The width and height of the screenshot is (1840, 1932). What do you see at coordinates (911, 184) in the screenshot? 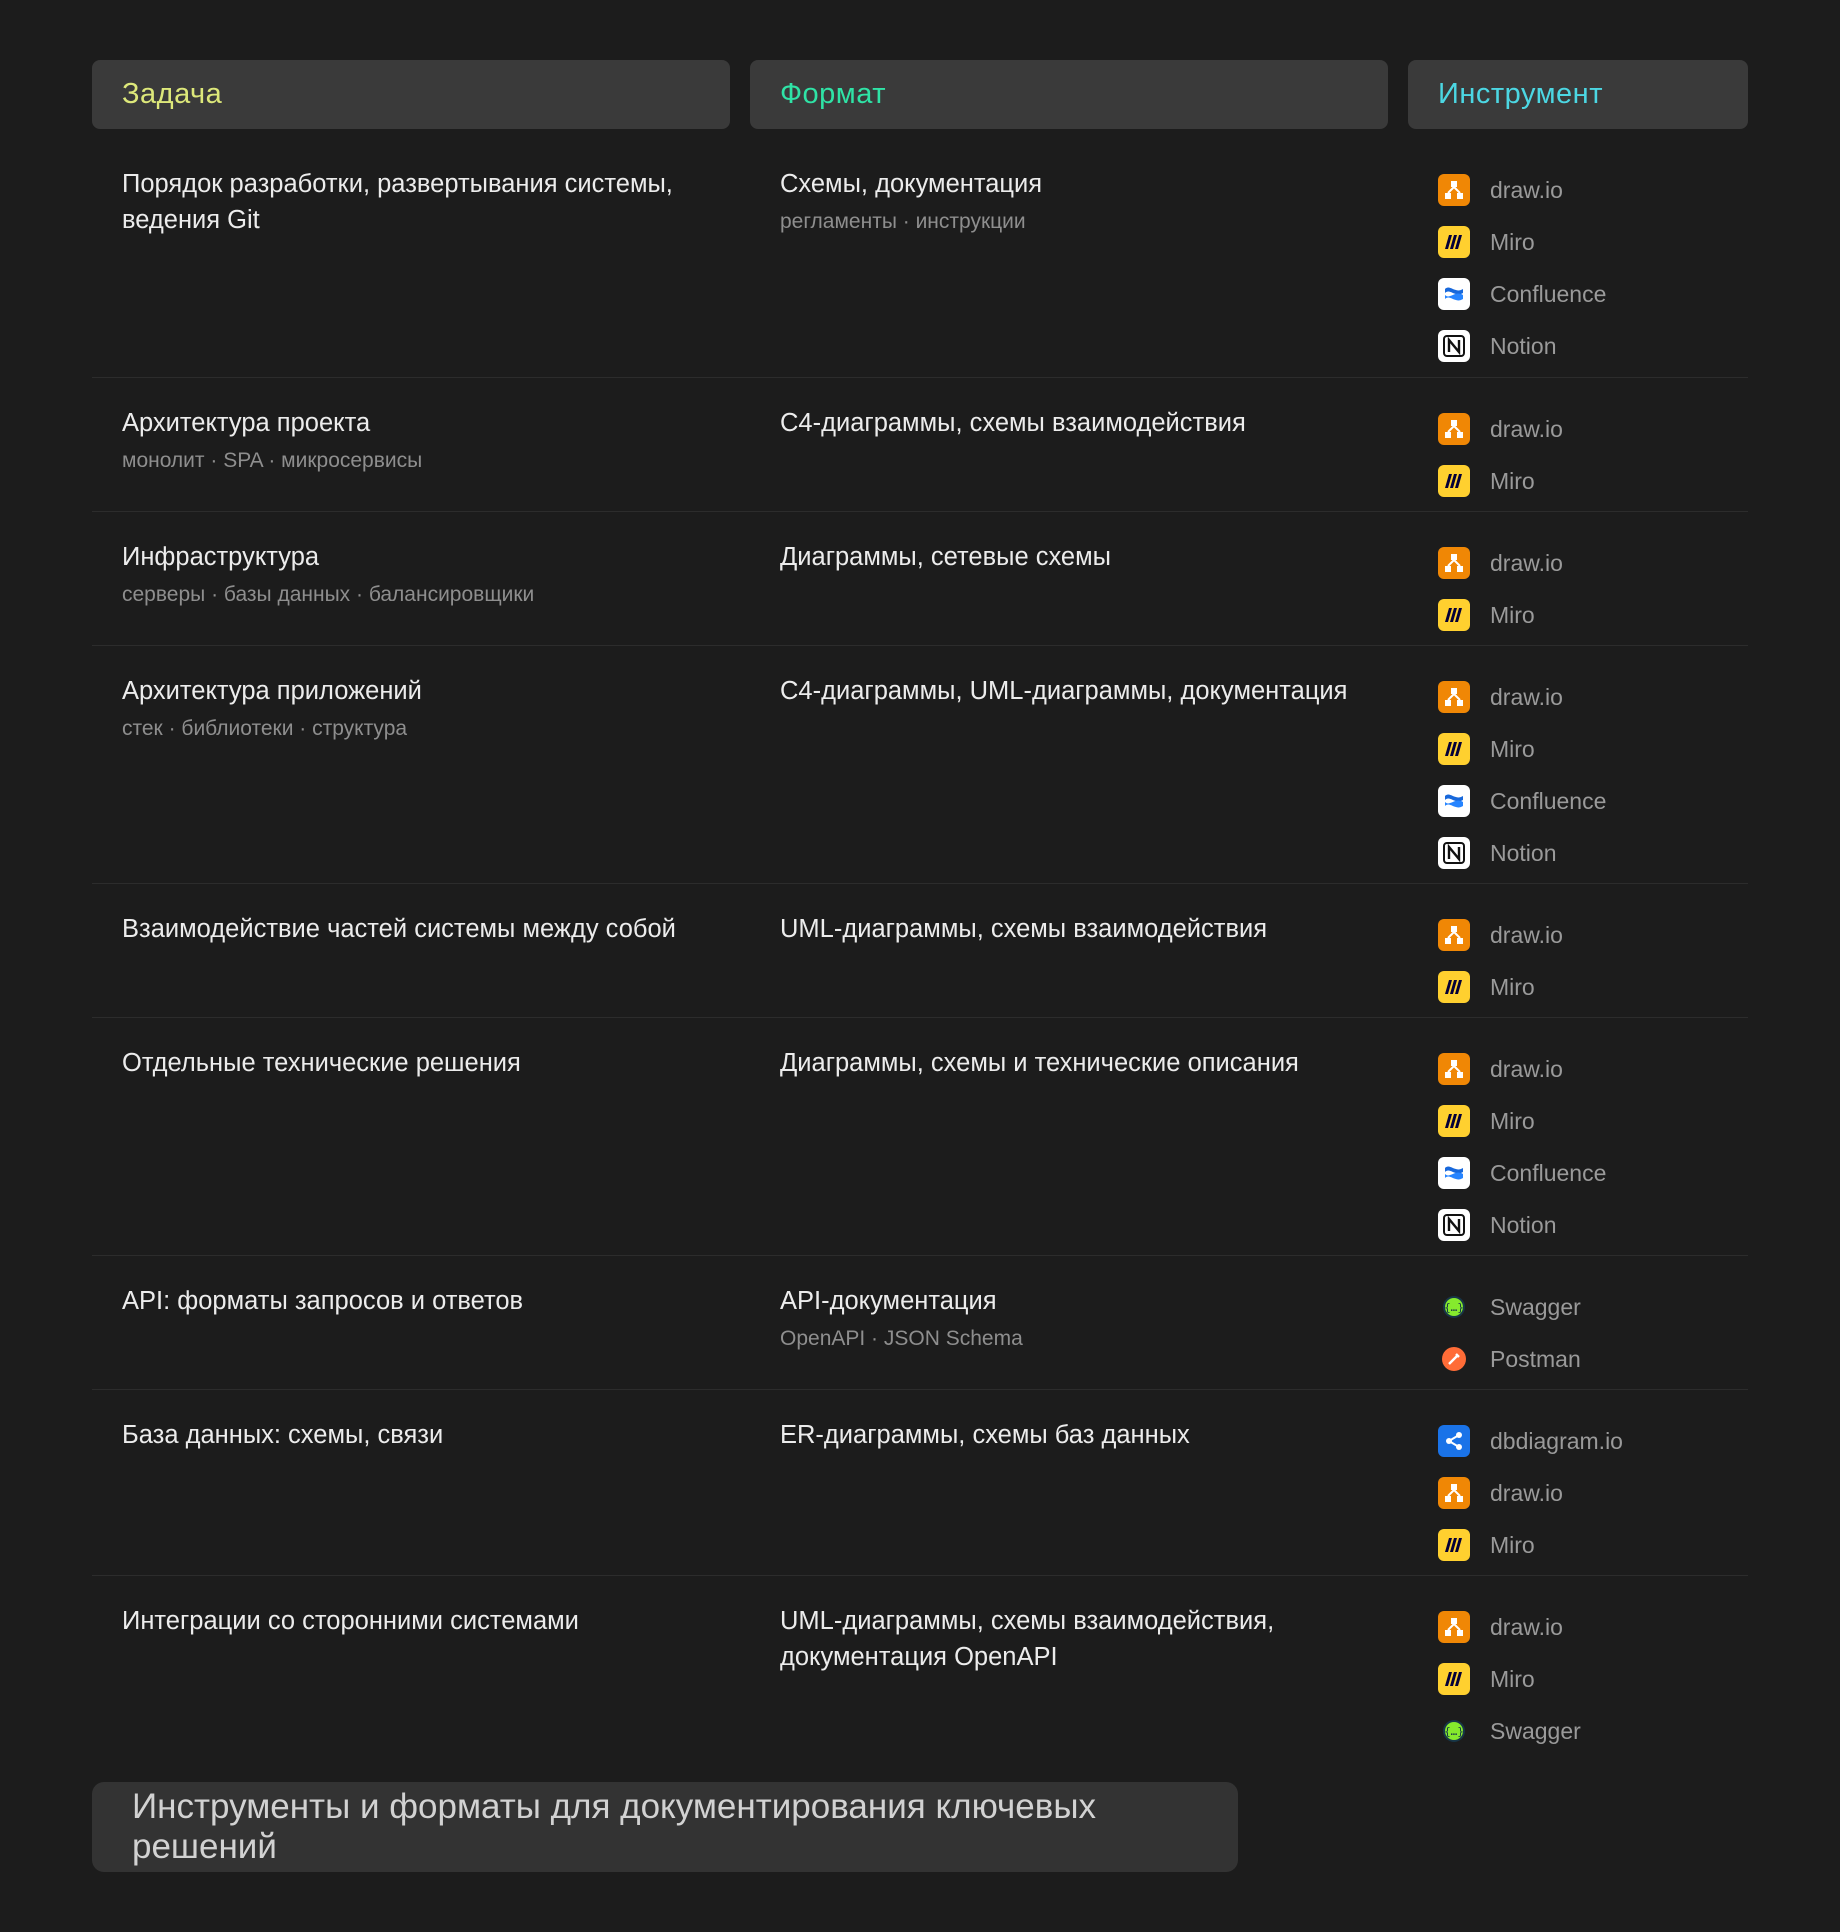
I see `format-text: Схемы, документация` at bounding box center [911, 184].